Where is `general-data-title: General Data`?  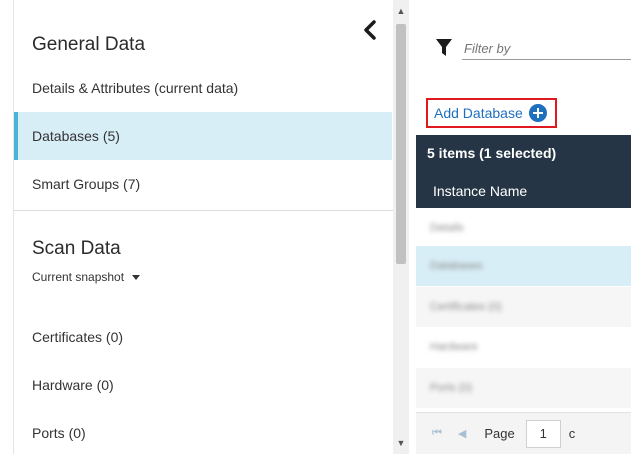 general-data-title: General Data is located at coordinates (89, 44).